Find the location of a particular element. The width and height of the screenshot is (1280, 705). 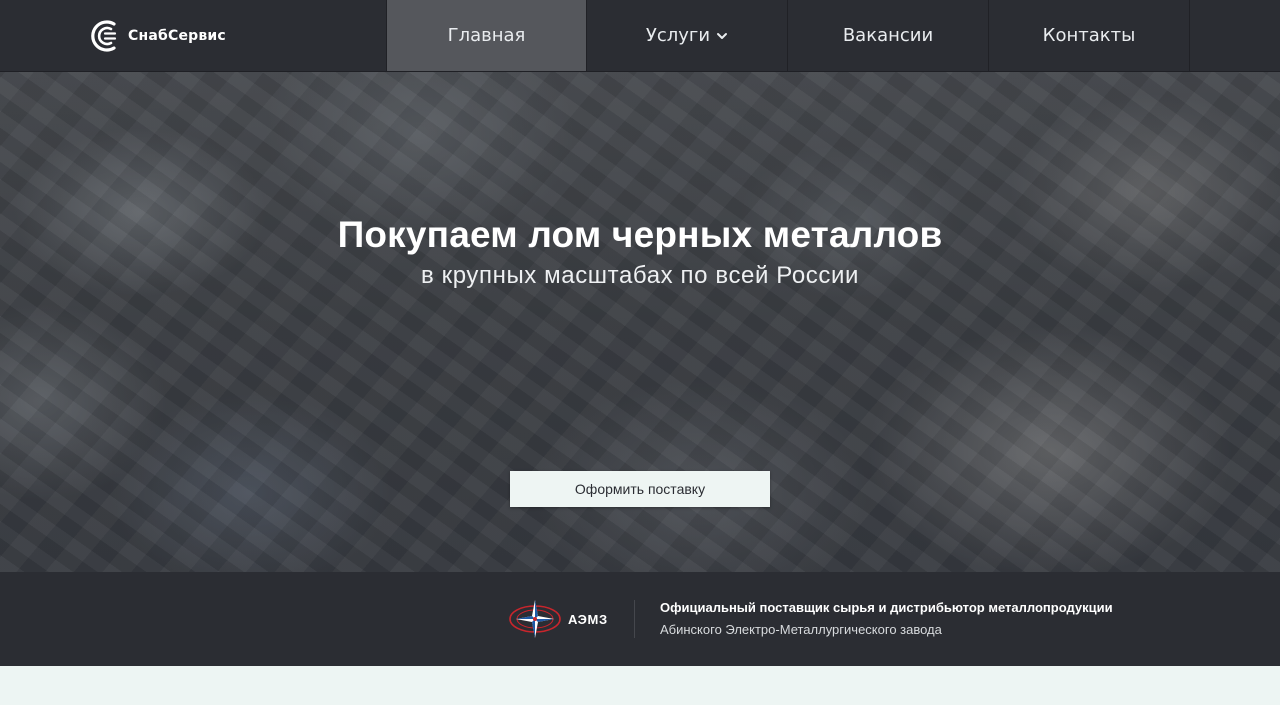

snabservis-logo-icon is located at coordinates (104, 36).